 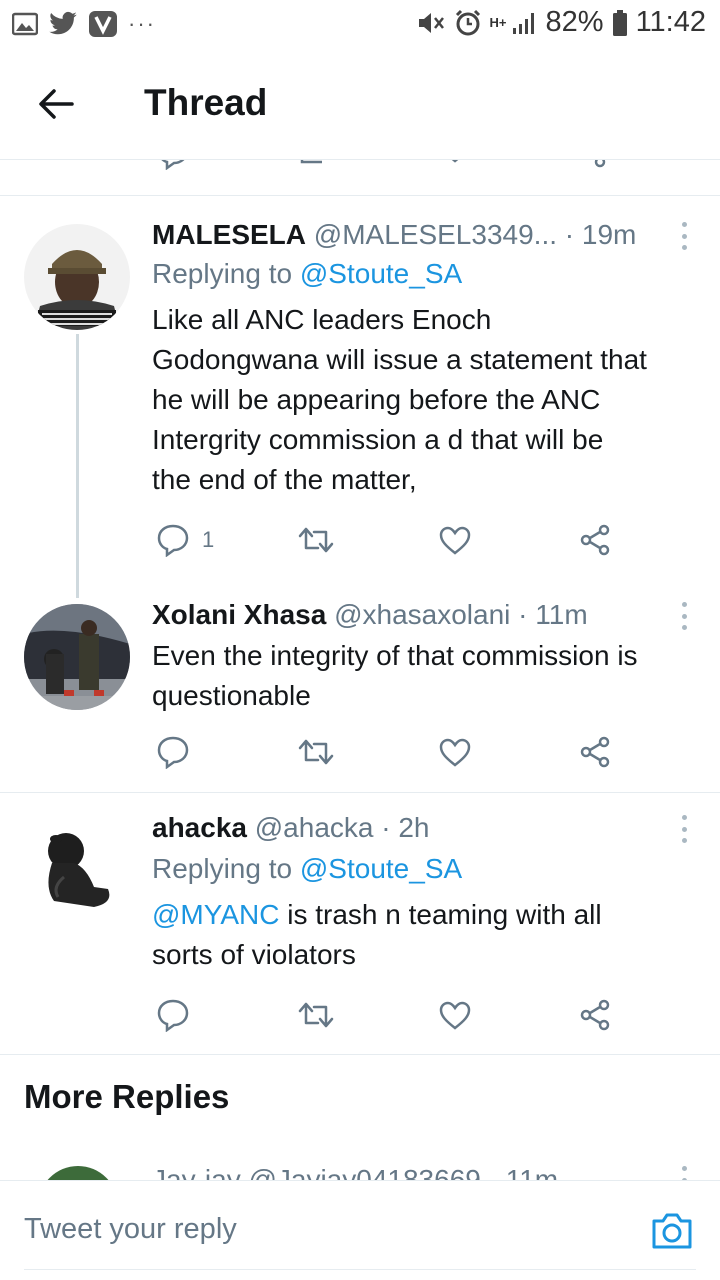 What do you see at coordinates (215, 914) in the screenshot?
I see `mention-link: @MYANC` at bounding box center [215, 914].